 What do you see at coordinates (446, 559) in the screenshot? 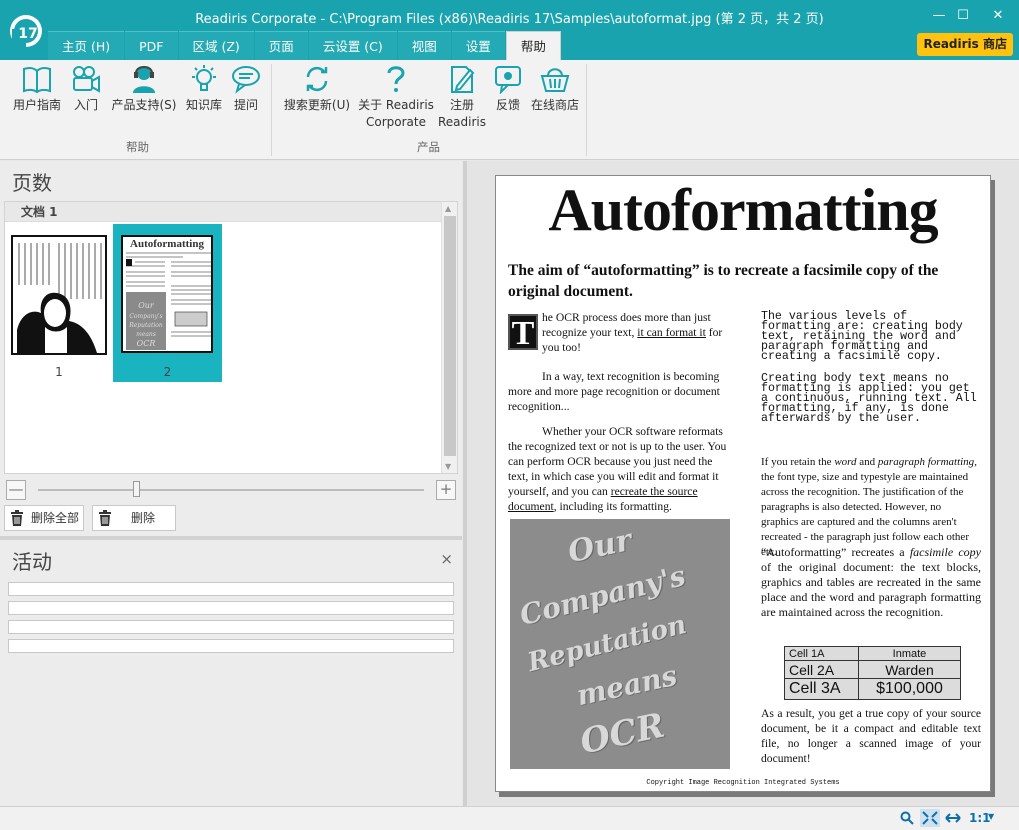
I see `close-activity-icon: ×` at bounding box center [446, 559].